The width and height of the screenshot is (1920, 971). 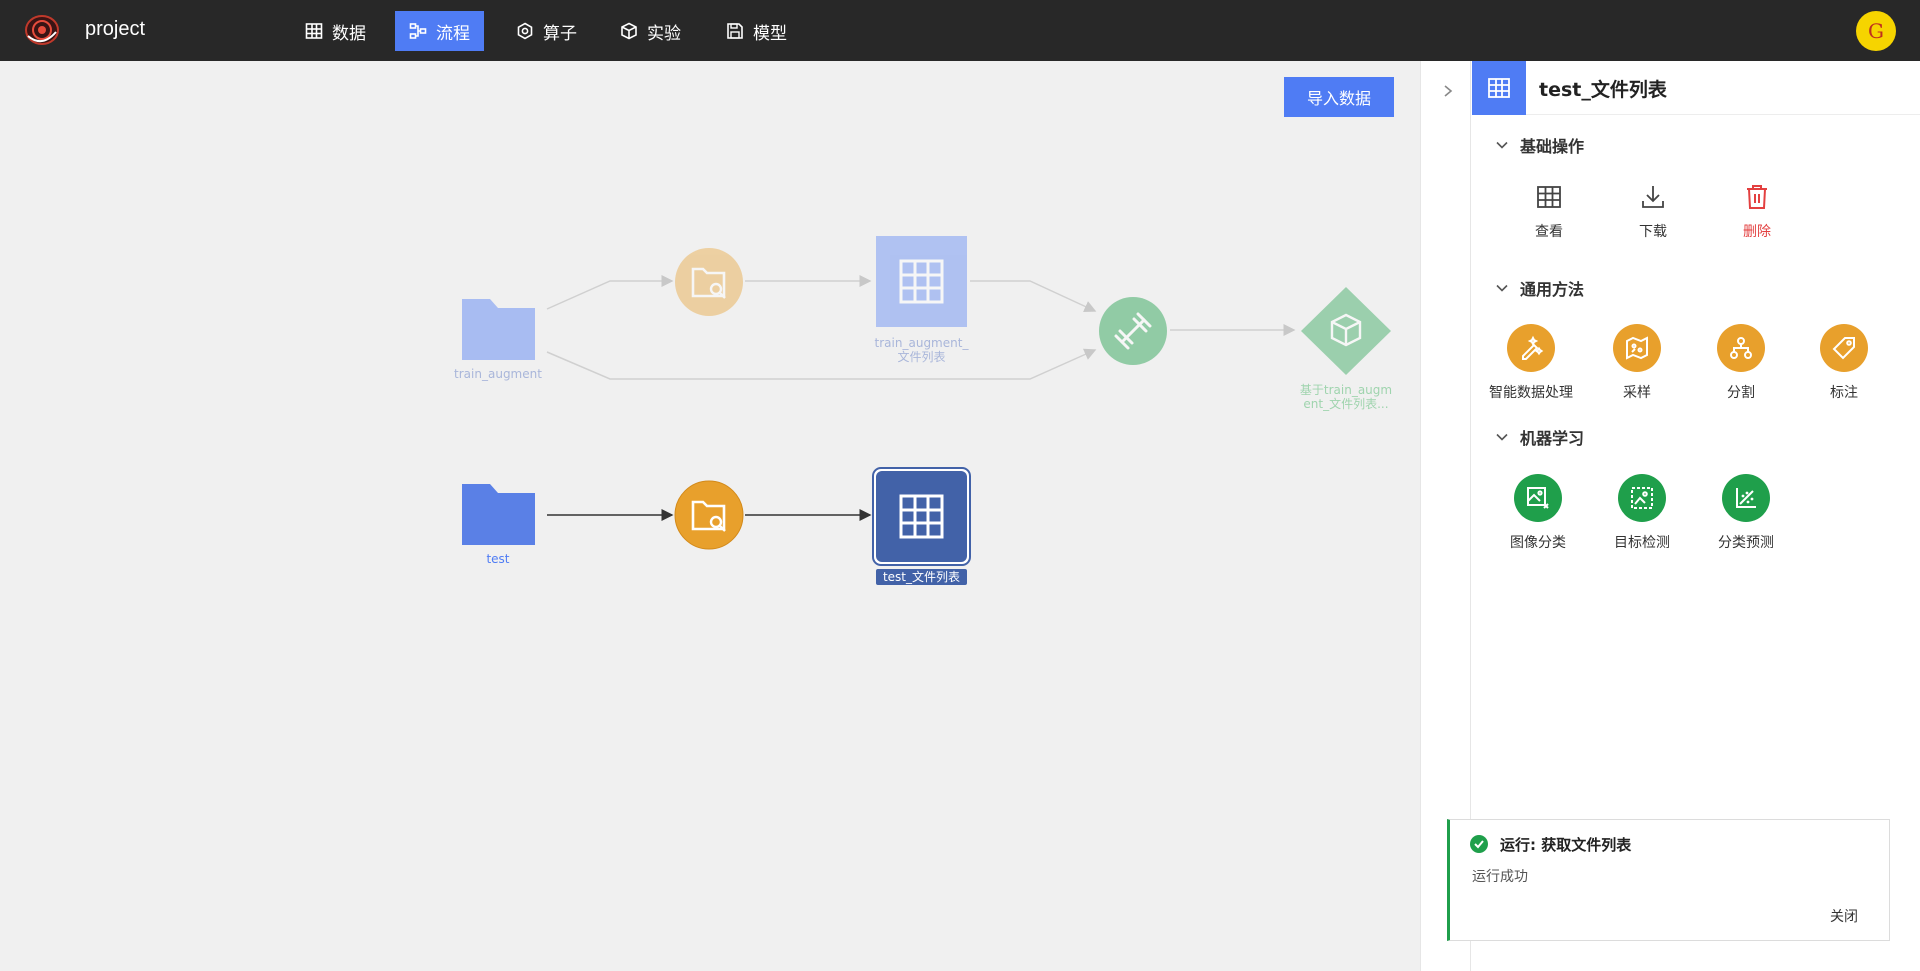 I want to click on op-label: 下载, so click(x=1653, y=232).